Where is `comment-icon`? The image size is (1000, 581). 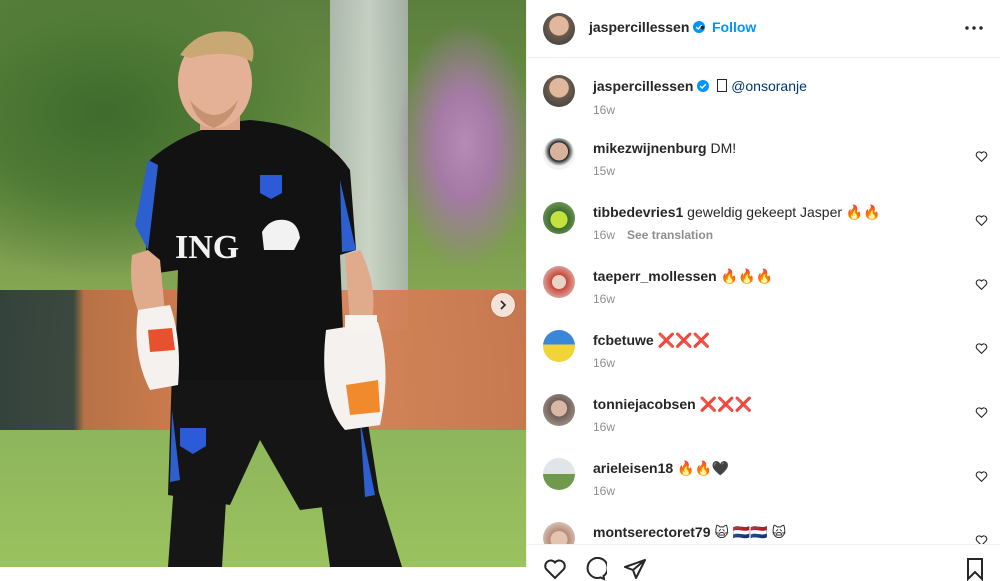 comment-icon is located at coordinates (595, 569).